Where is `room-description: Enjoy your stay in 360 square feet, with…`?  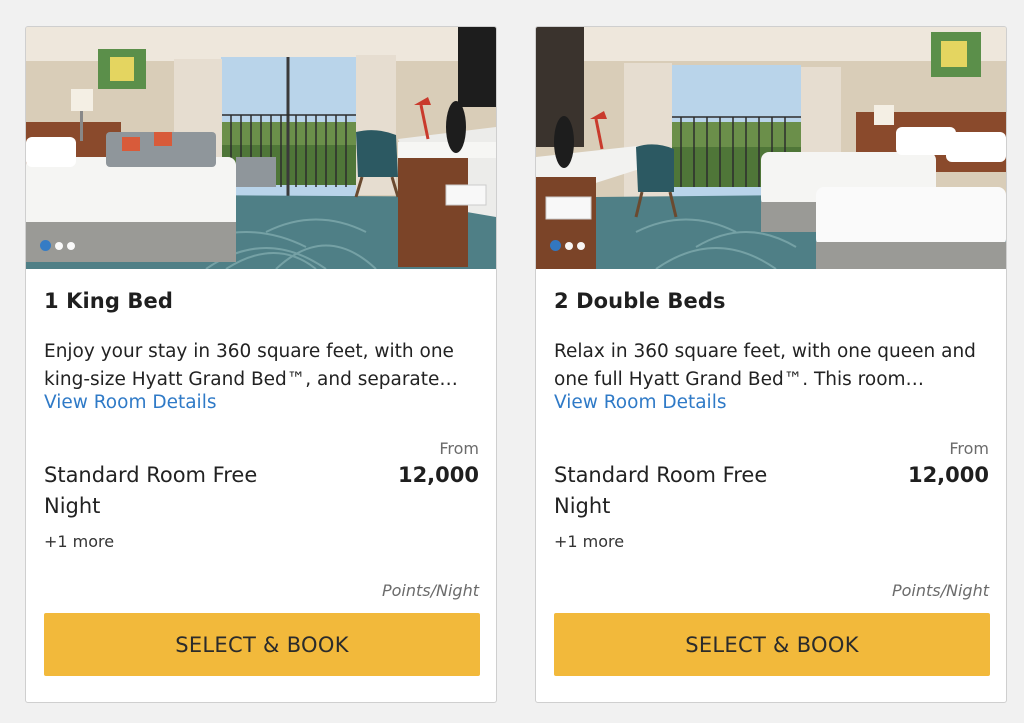
room-description: Enjoy your stay in 360 square feet, with… is located at coordinates (251, 365).